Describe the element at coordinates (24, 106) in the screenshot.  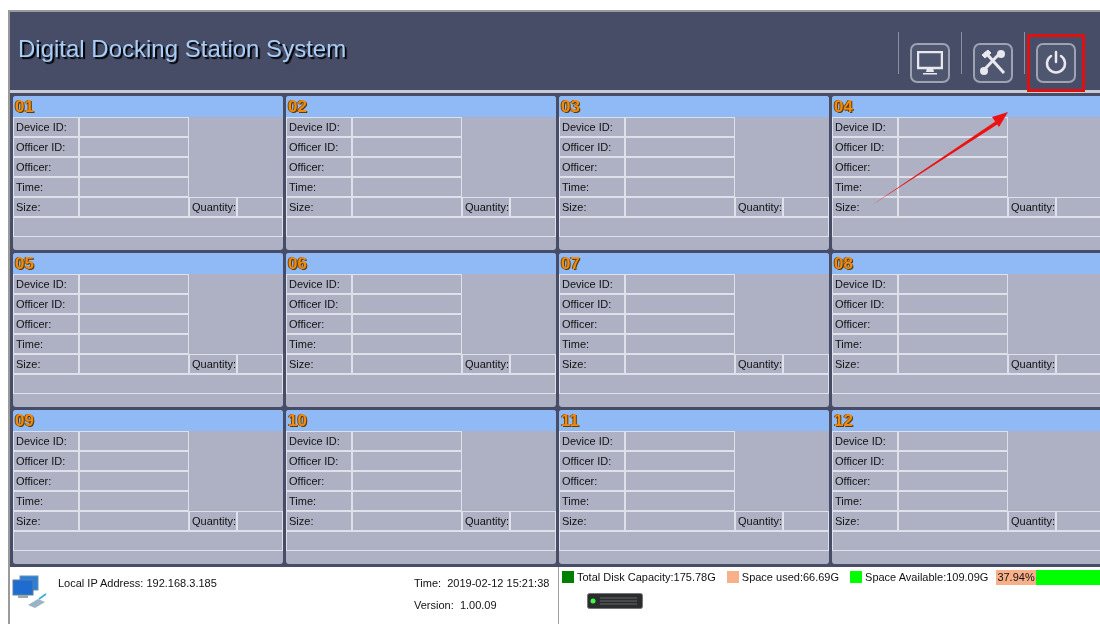
I see `station-number: 01` at that location.